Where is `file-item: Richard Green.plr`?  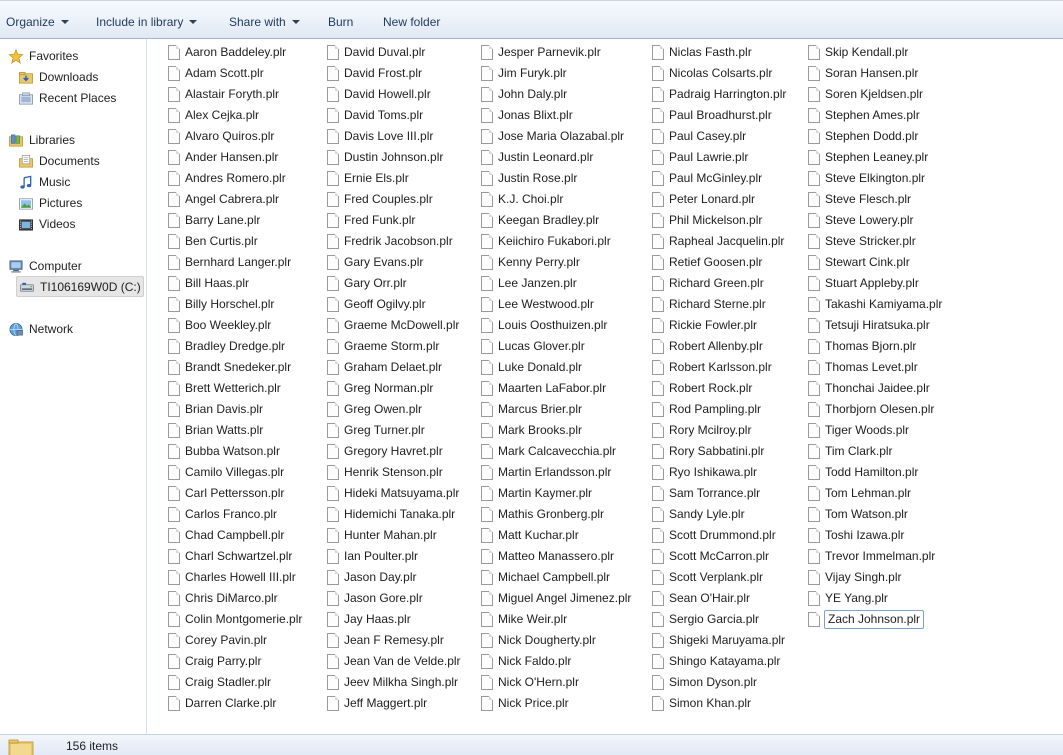
file-item: Richard Green.plr is located at coordinates (727, 283).